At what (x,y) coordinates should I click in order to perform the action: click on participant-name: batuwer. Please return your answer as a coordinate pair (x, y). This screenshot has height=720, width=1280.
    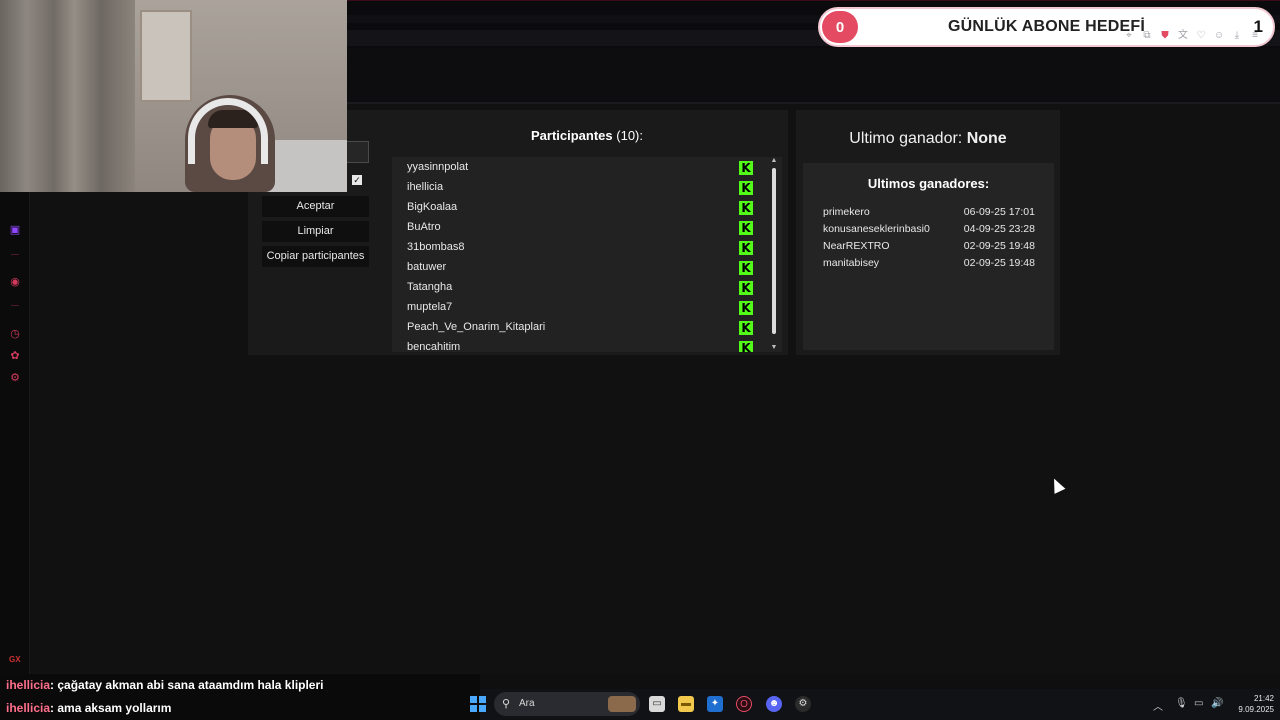
    Looking at the image, I should click on (427, 267).